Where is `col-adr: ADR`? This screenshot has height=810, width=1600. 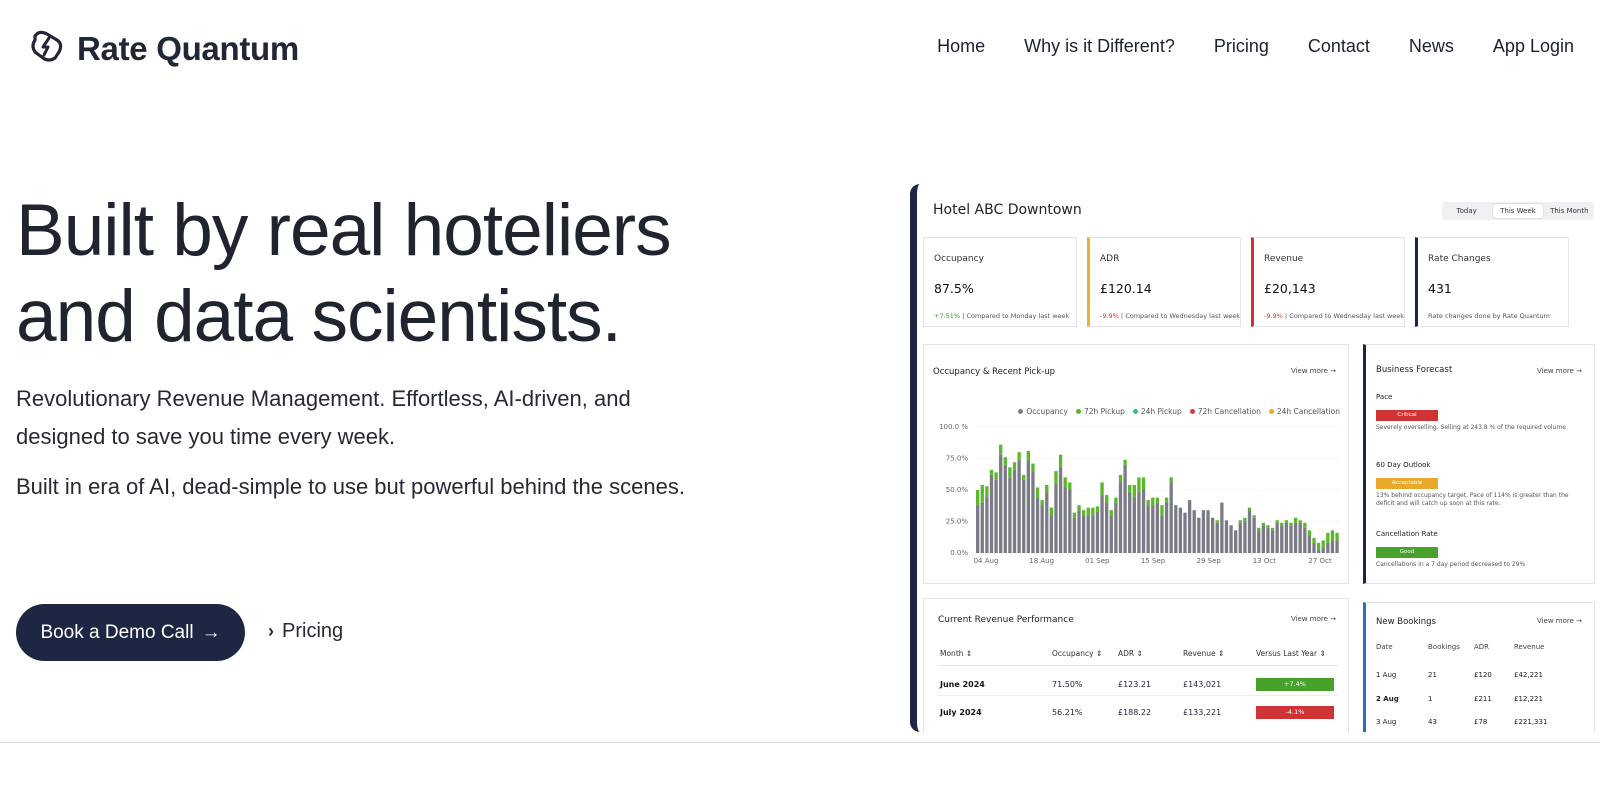 col-adr: ADR is located at coordinates (1482, 647).